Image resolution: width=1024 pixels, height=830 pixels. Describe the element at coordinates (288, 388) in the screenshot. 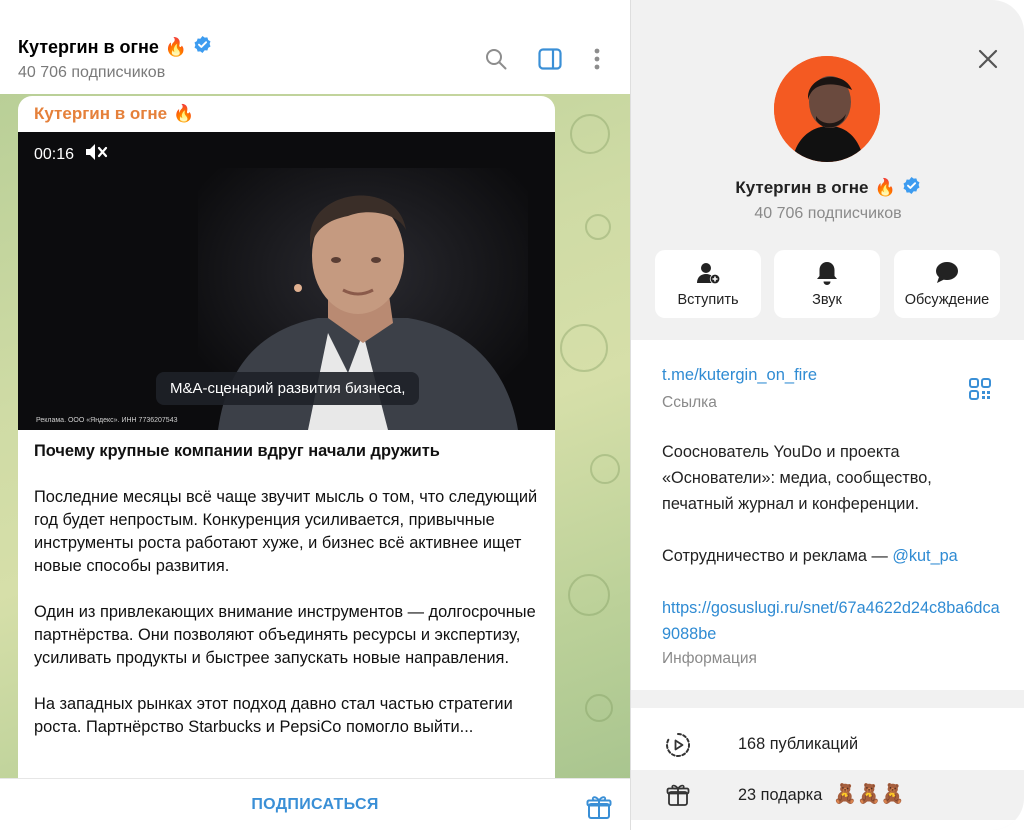

I see `video-caption: M&A-сценарий развития бизнеса,` at that location.